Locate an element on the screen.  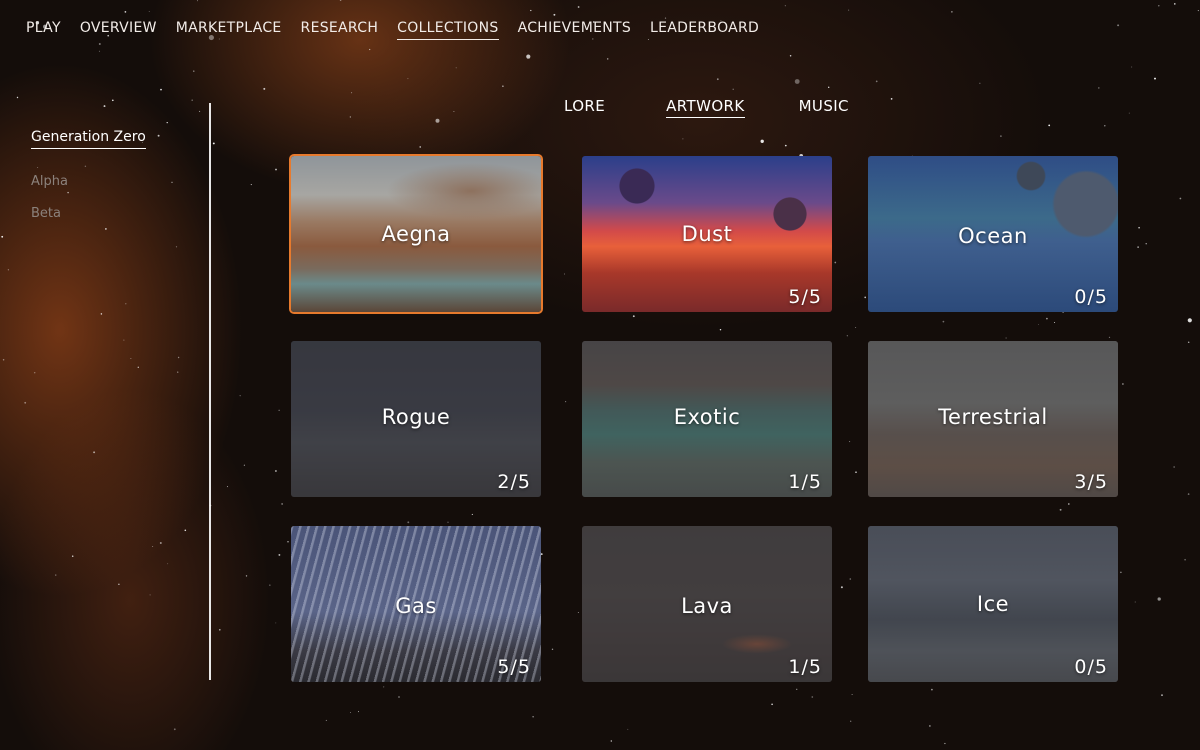
artwork-card-ice: Ice 0/5 is located at coordinates (993, 604).